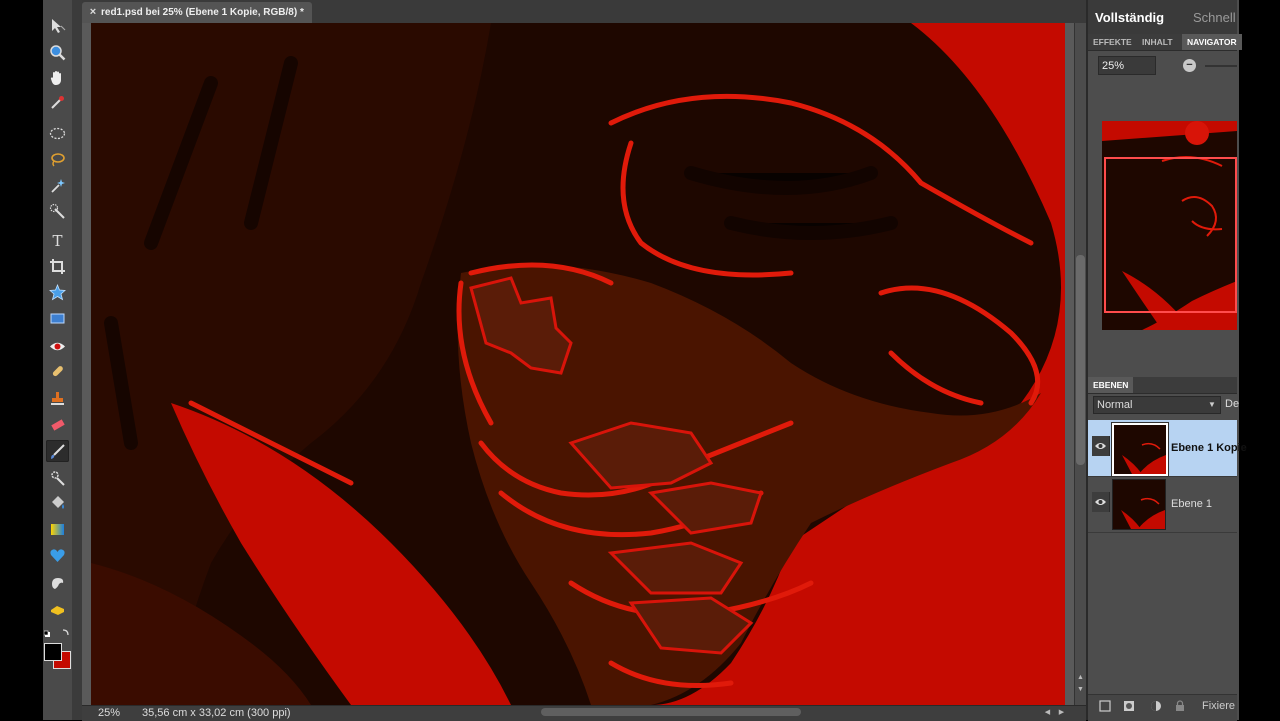 This screenshot has width=1280, height=721. What do you see at coordinates (109, 712) in the screenshot?
I see `status-zoom: 25%` at bounding box center [109, 712].